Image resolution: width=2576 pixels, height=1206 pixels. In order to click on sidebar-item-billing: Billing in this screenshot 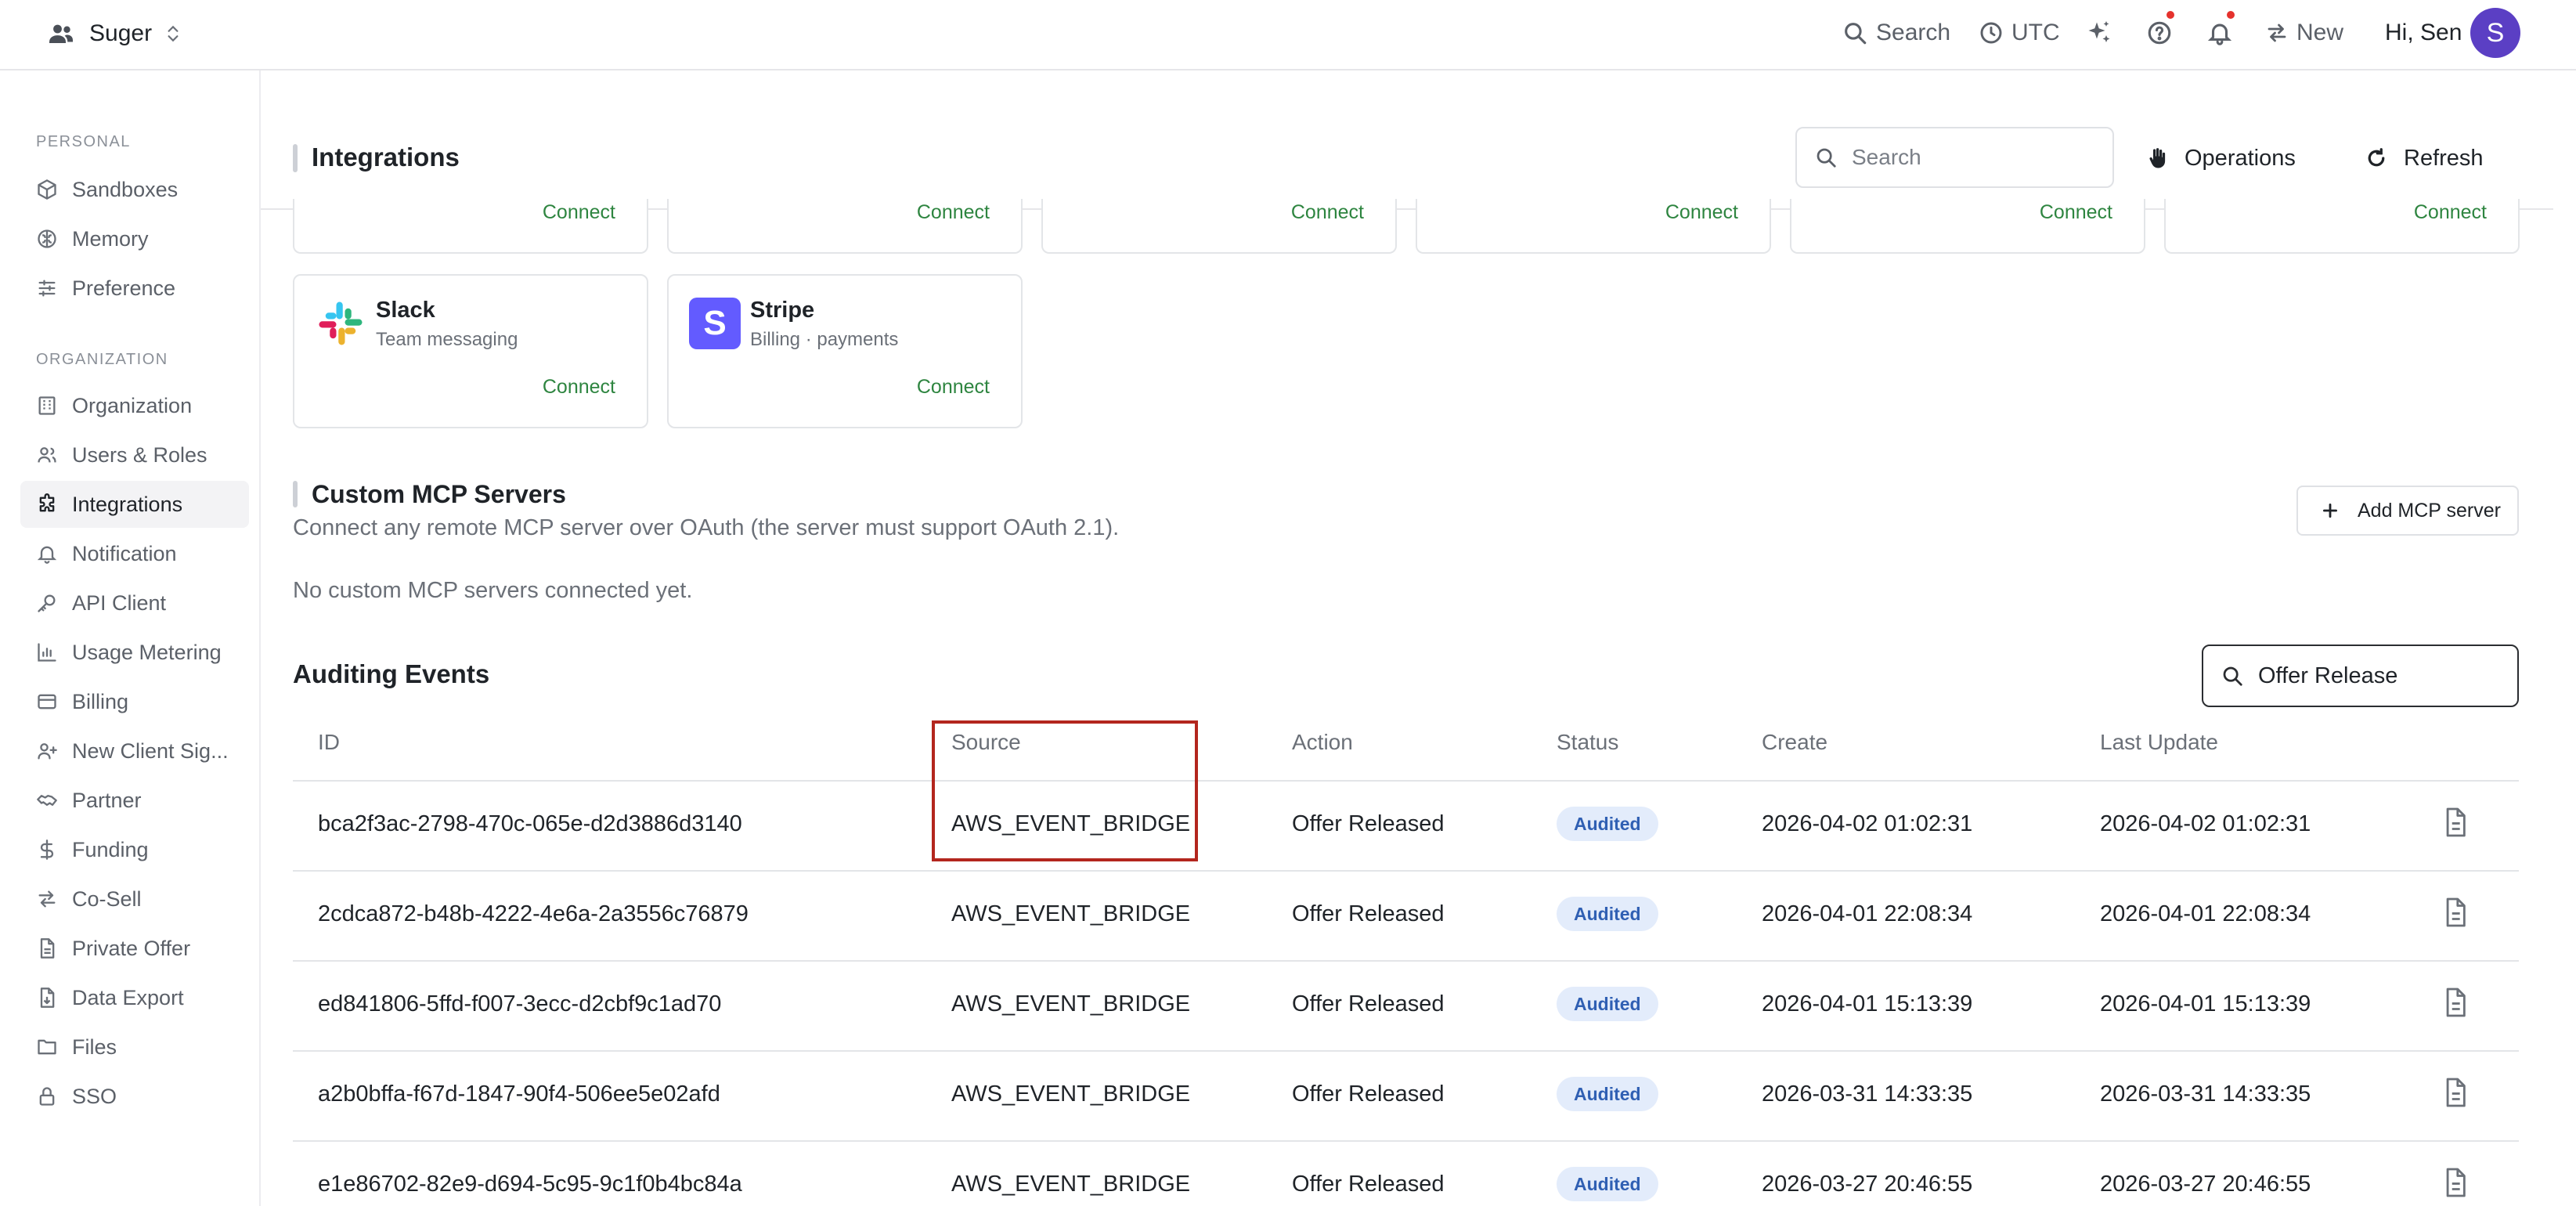, I will do `click(134, 701)`.